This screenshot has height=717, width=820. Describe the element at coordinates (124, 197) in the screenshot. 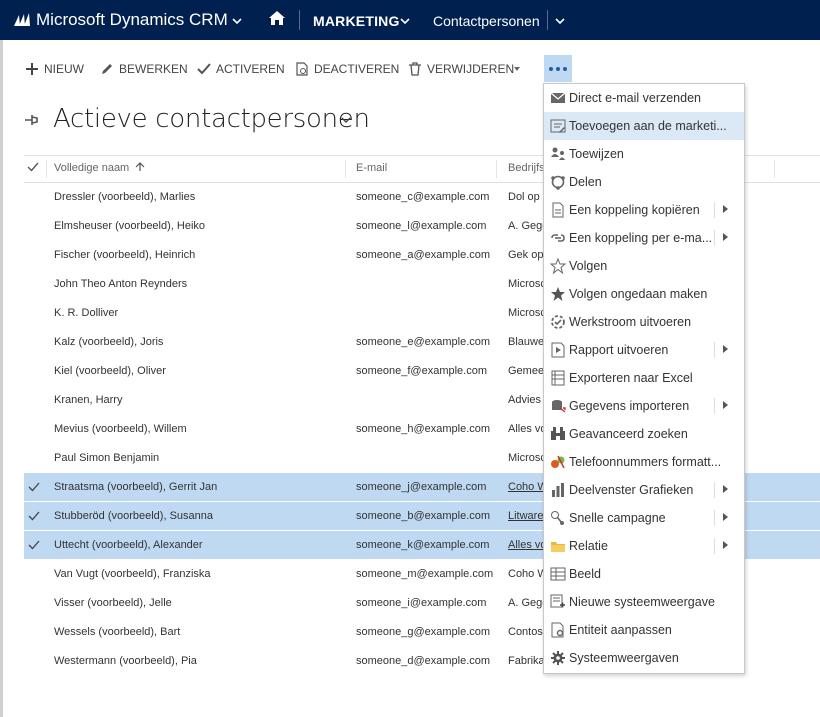

I see `cell-full-name: Dressler (voorbeeld), Marlies` at that location.